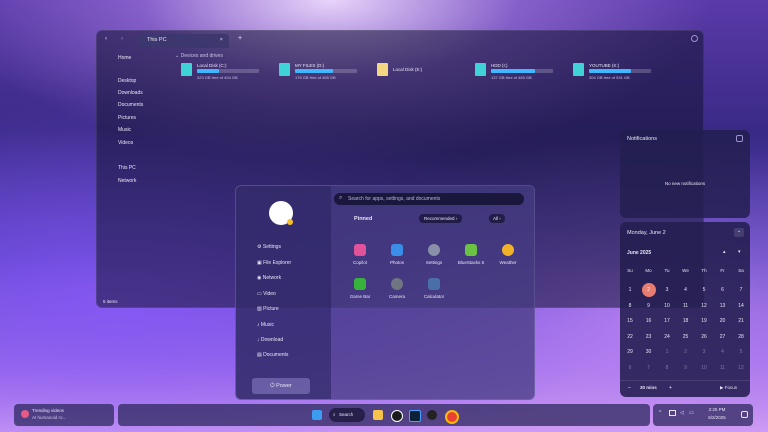  I want to click on new-tab-button: +, so click(240, 38).